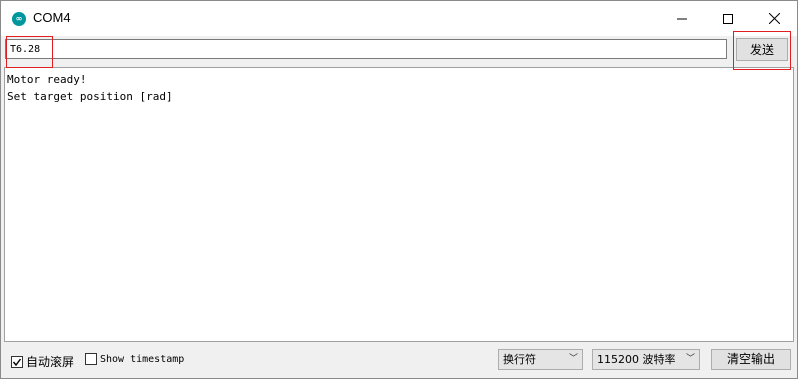  I want to click on window-title: COM4, so click(52, 17).